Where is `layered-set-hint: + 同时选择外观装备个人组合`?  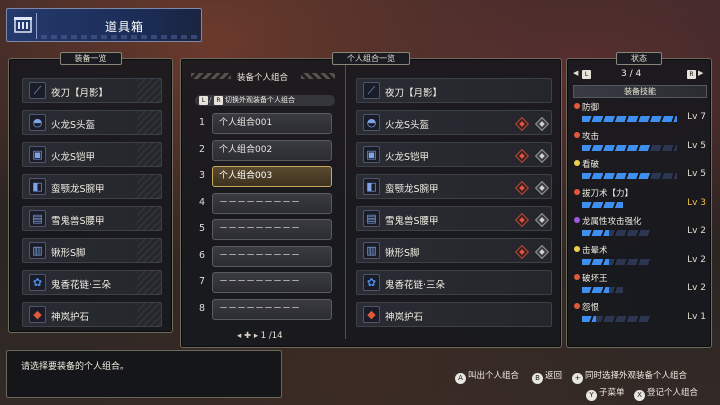 layered-set-hint: + 同时选择外观装备个人组合 is located at coordinates (629, 376).